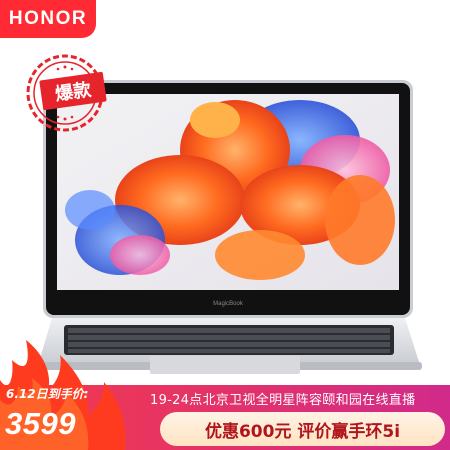 This screenshot has width=450, height=450. What do you see at coordinates (283, 400) in the screenshot?
I see `livestream-promo-text: 19-24点北京卫视全明星阵容颐和园在线直播` at bounding box center [283, 400].